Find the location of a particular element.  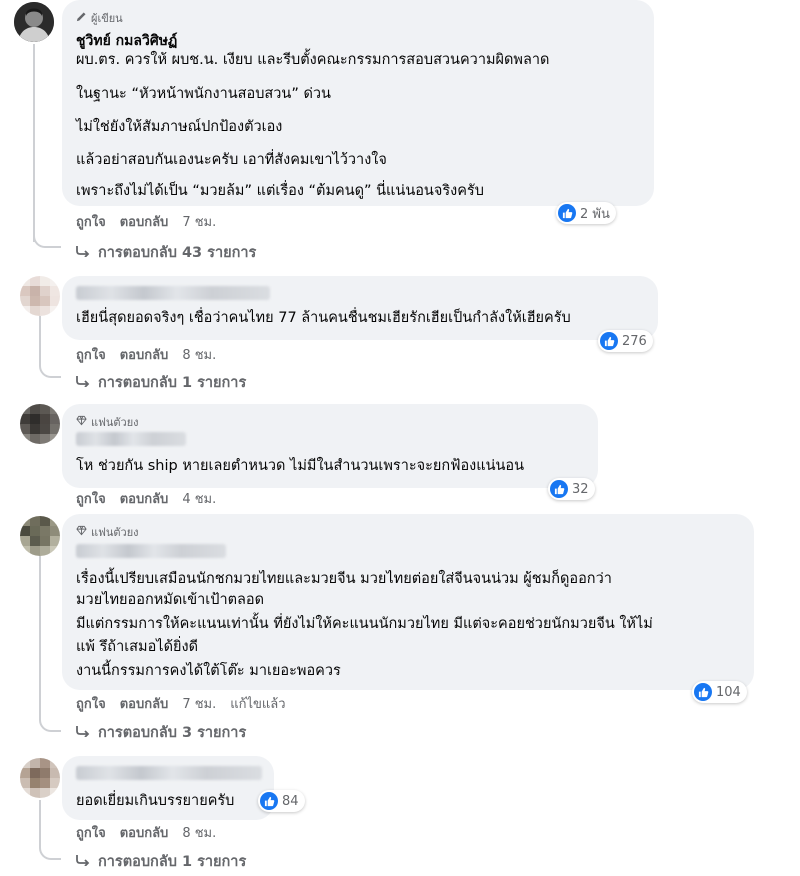

comment-text-line: แพ้ รึถ้าเสมอได้ยิ่งดี is located at coordinates (137, 647).